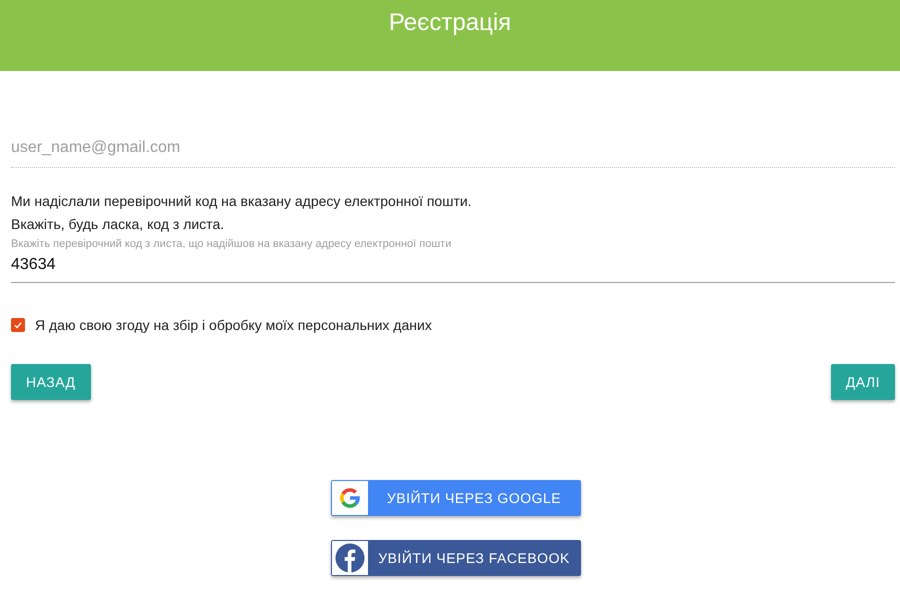  What do you see at coordinates (456, 498) in the screenshot?
I see `google-login-button: УВІЙТИ ЧЕРЕЗ GOOGLE` at bounding box center [456, 498].